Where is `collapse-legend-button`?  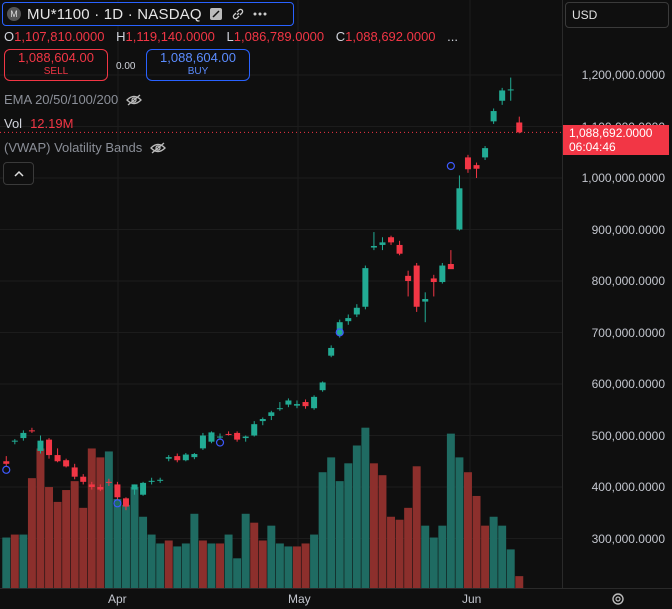 collapse-legend-button is located at coordinates (18, 173).